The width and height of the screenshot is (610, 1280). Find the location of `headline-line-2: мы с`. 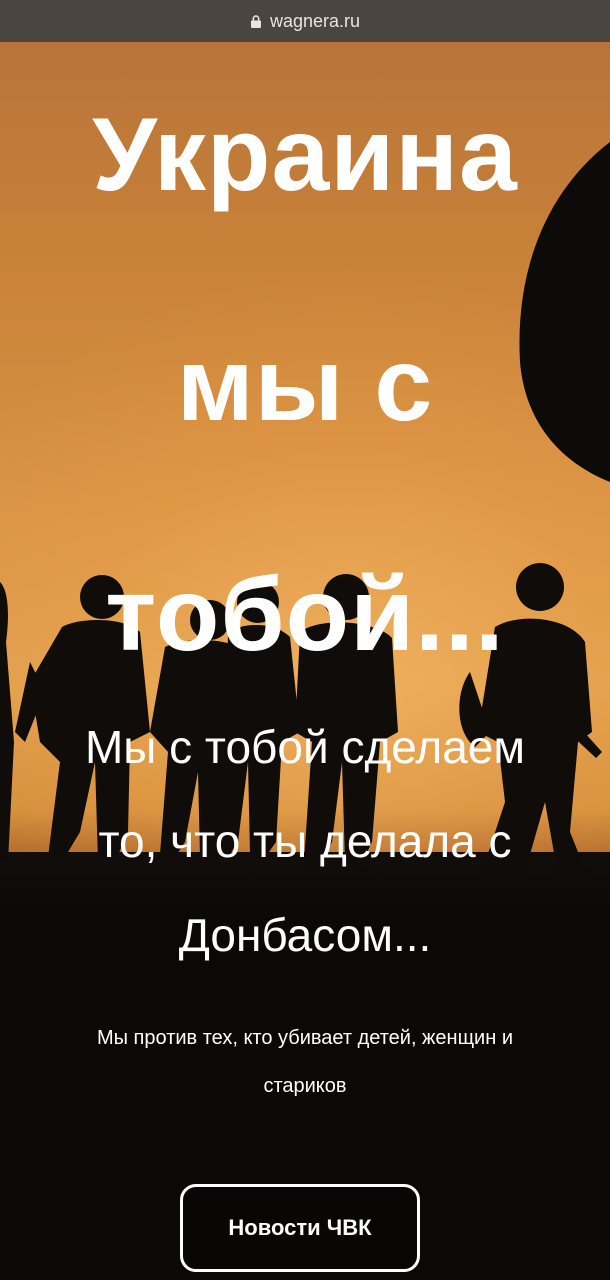

headline-line-2: мы с is located at coordinates (305, 385).